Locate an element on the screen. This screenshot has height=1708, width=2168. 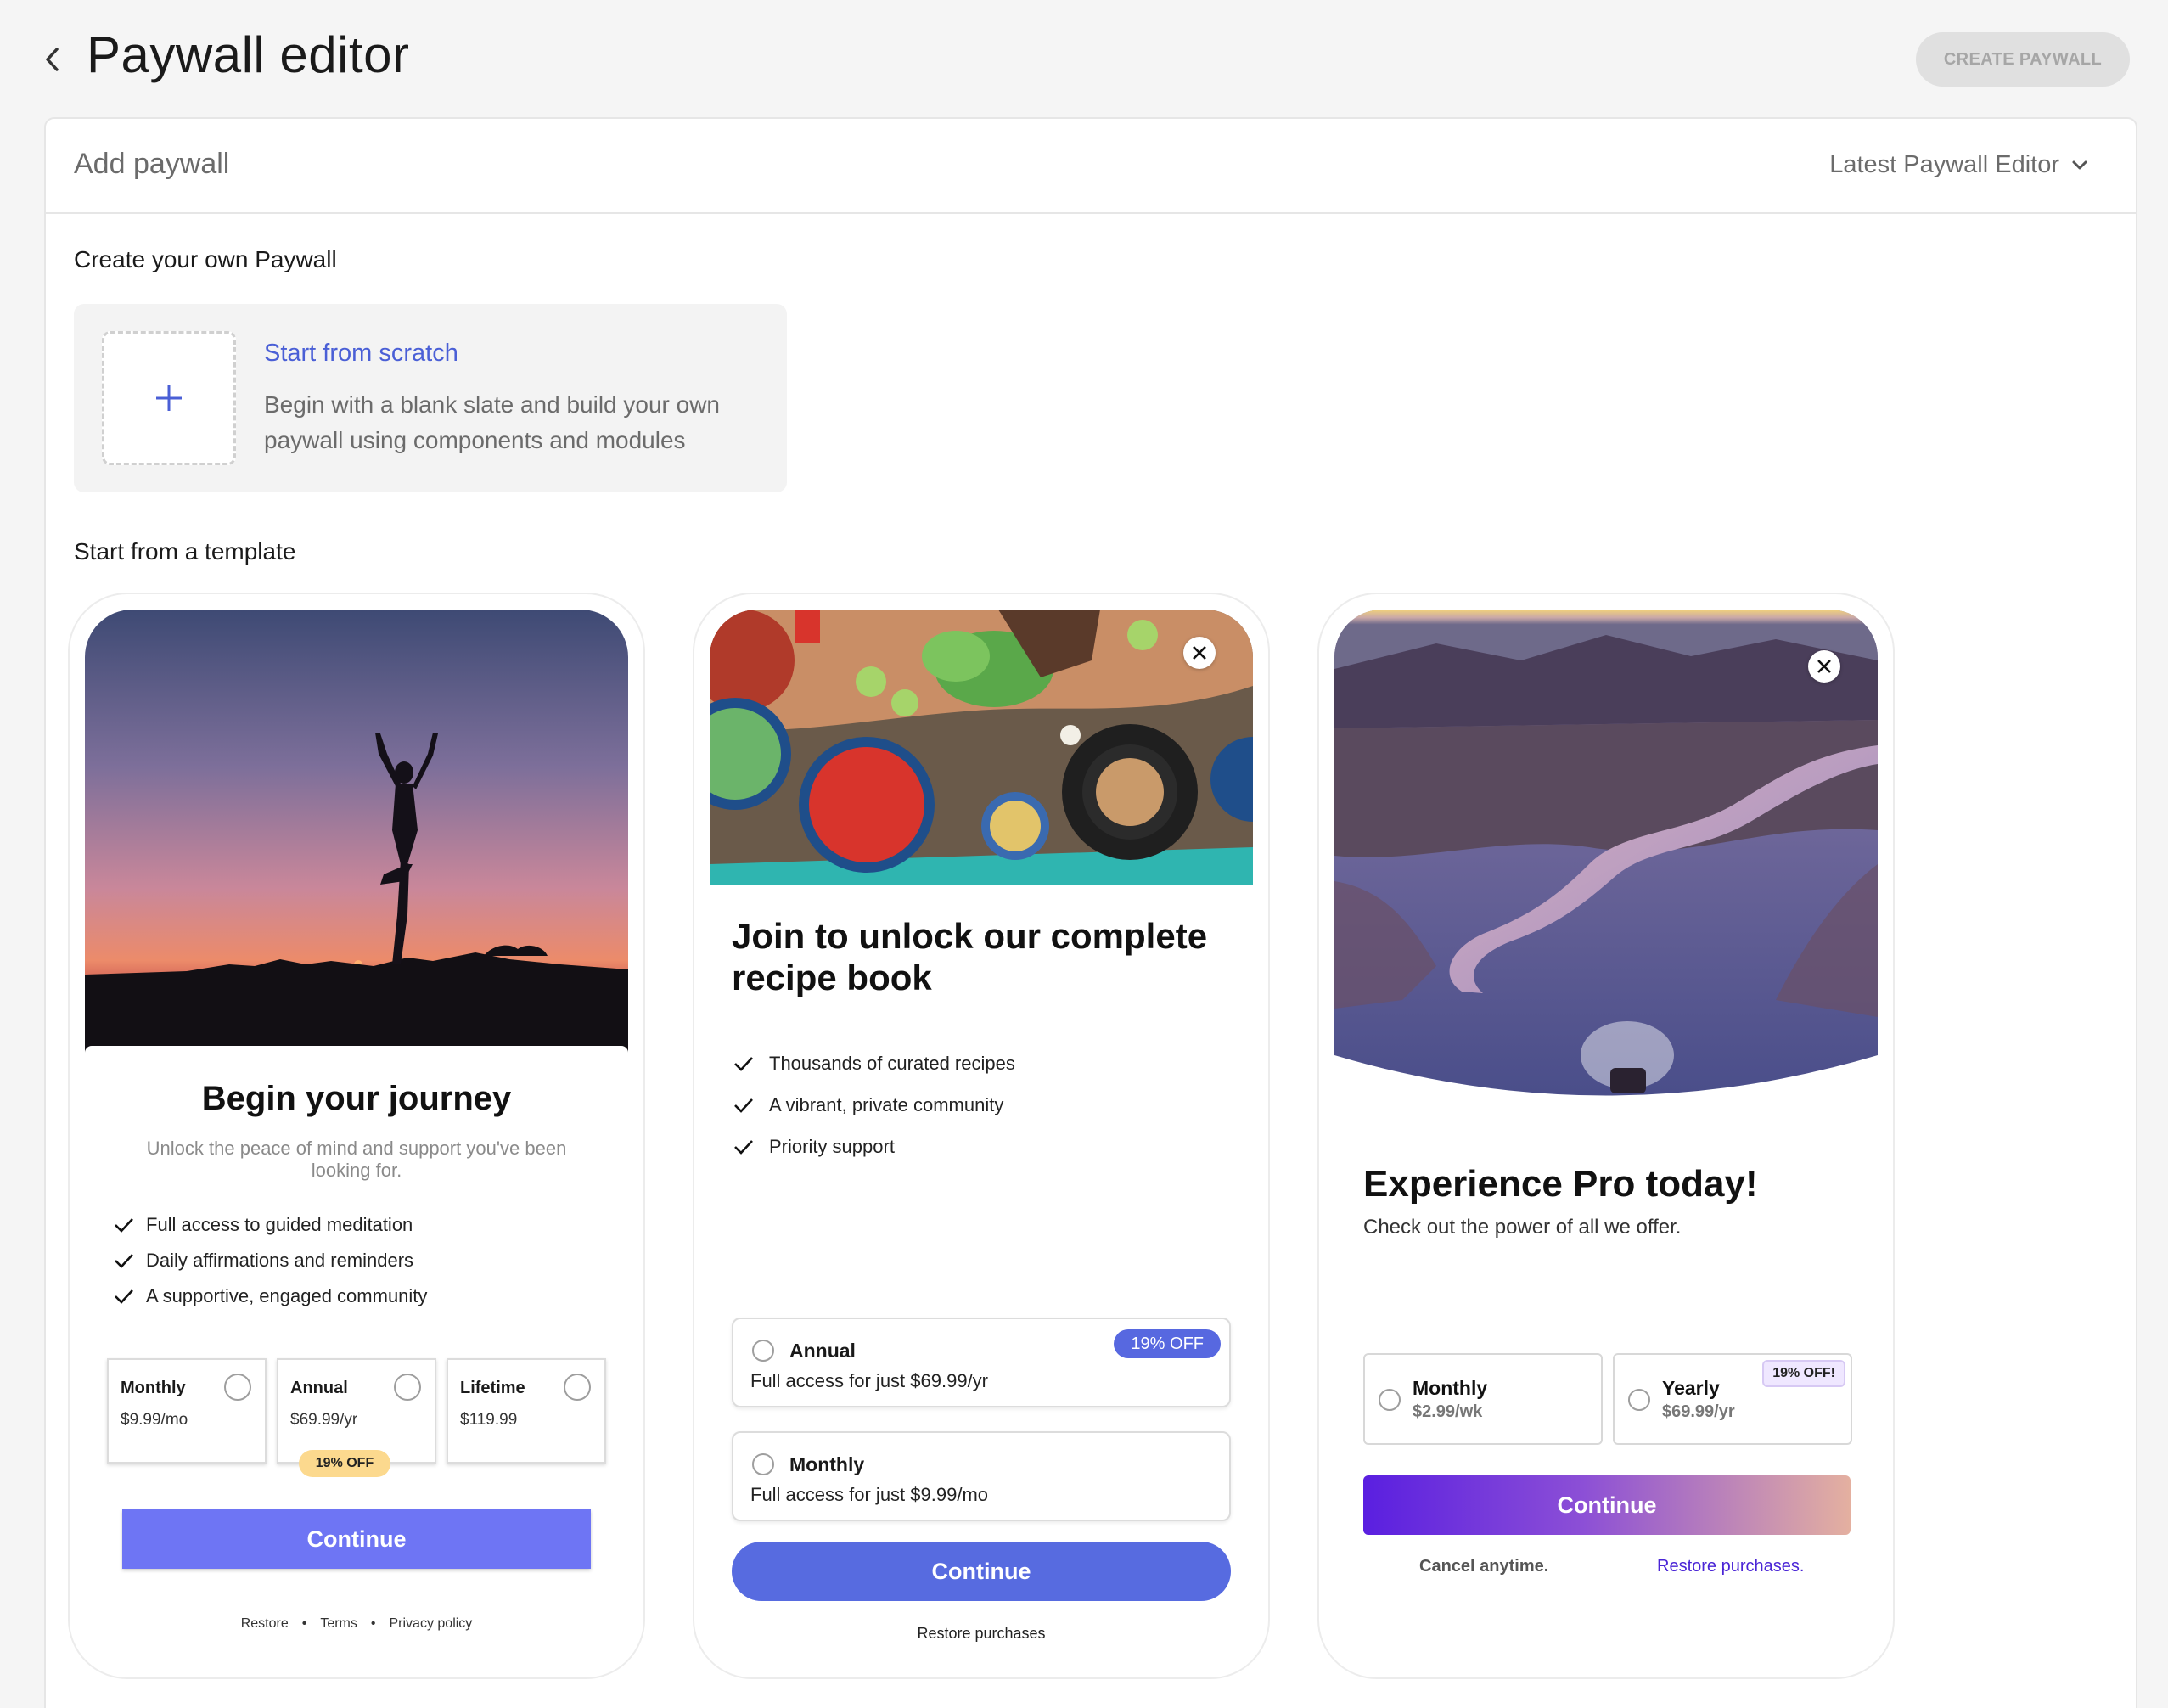
feature-text: Priority support is located at coordinates (832, 1146).